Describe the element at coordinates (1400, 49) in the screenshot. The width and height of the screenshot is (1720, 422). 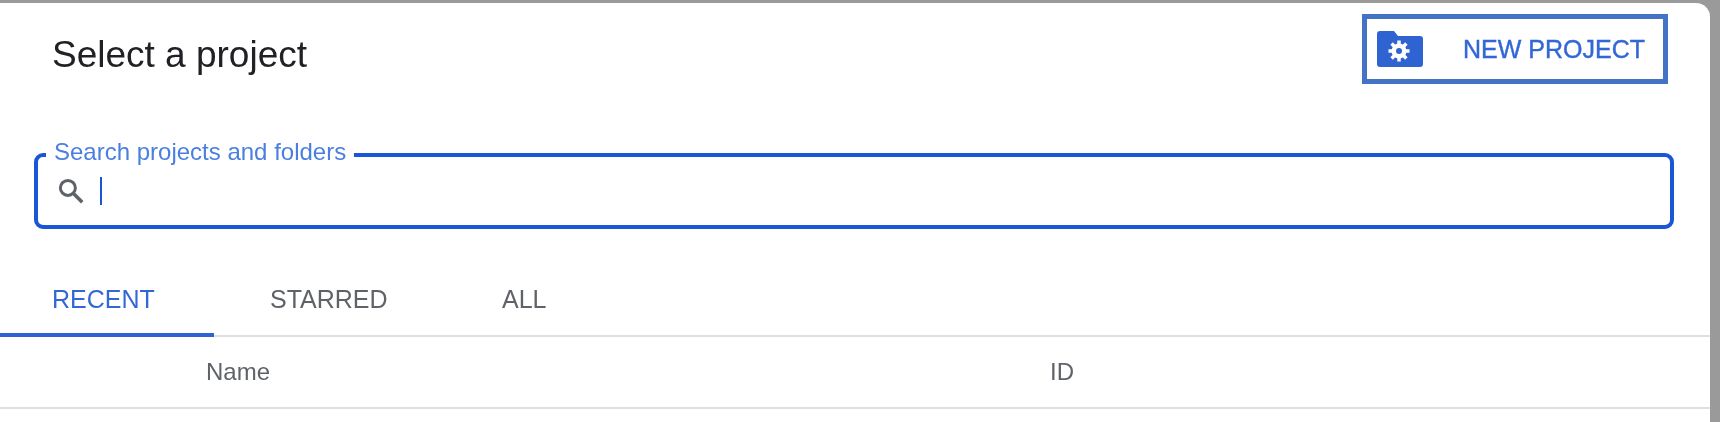
I see `folder-gear-icon` at that location.